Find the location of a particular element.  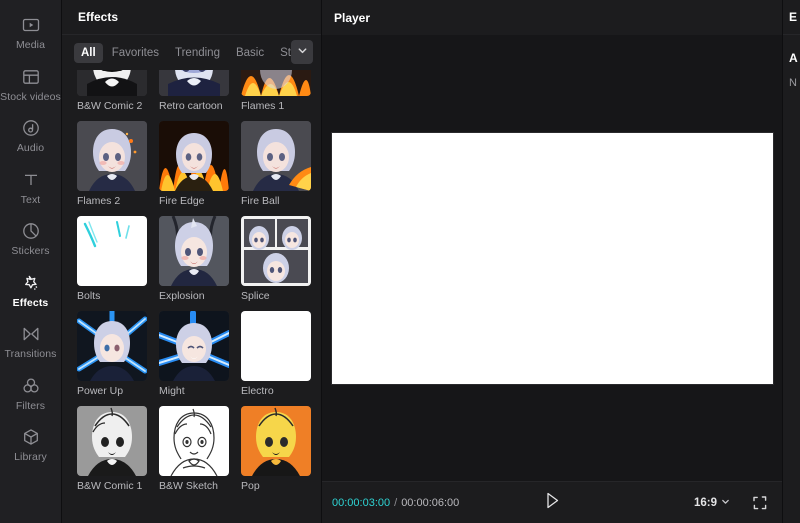

effect-item: Pop is located at coordinates (276, 449).